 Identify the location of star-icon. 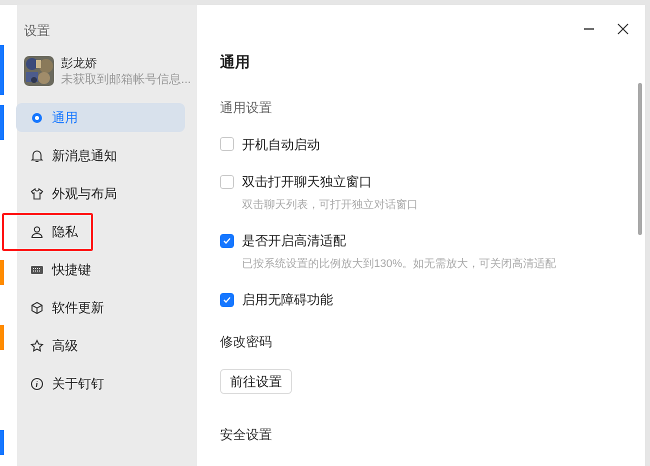
(37, 345).